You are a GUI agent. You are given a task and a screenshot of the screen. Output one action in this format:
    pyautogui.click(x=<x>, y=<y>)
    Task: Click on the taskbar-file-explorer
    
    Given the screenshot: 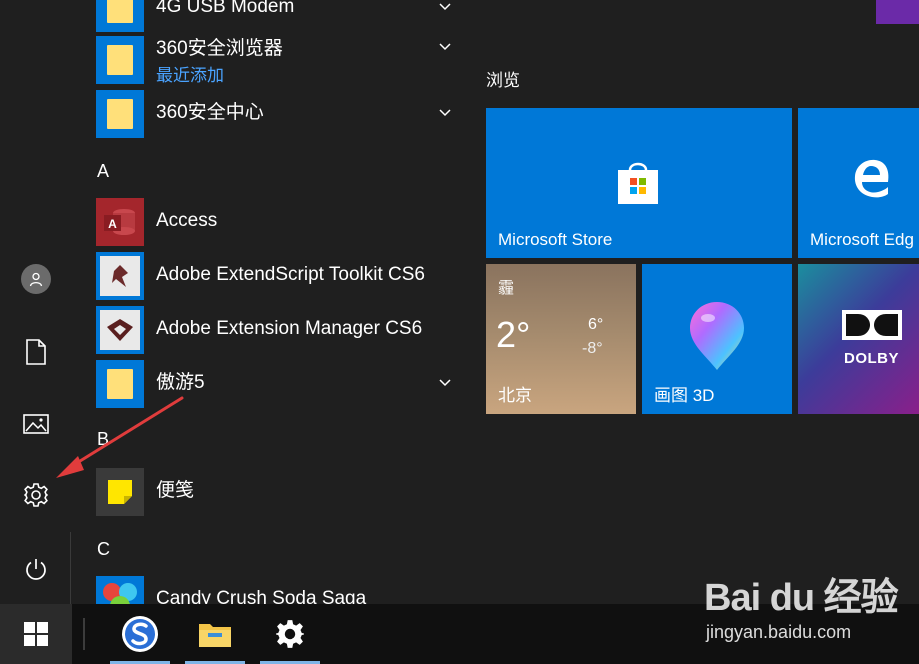 What is the action you would take?
    pyautogui.click(x=215, y=634)
    